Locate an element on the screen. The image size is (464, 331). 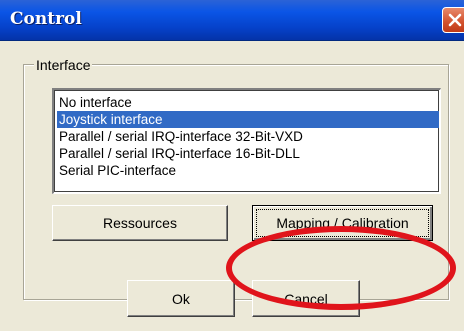
ok-button: Ok is located at coordinates (181, 298).